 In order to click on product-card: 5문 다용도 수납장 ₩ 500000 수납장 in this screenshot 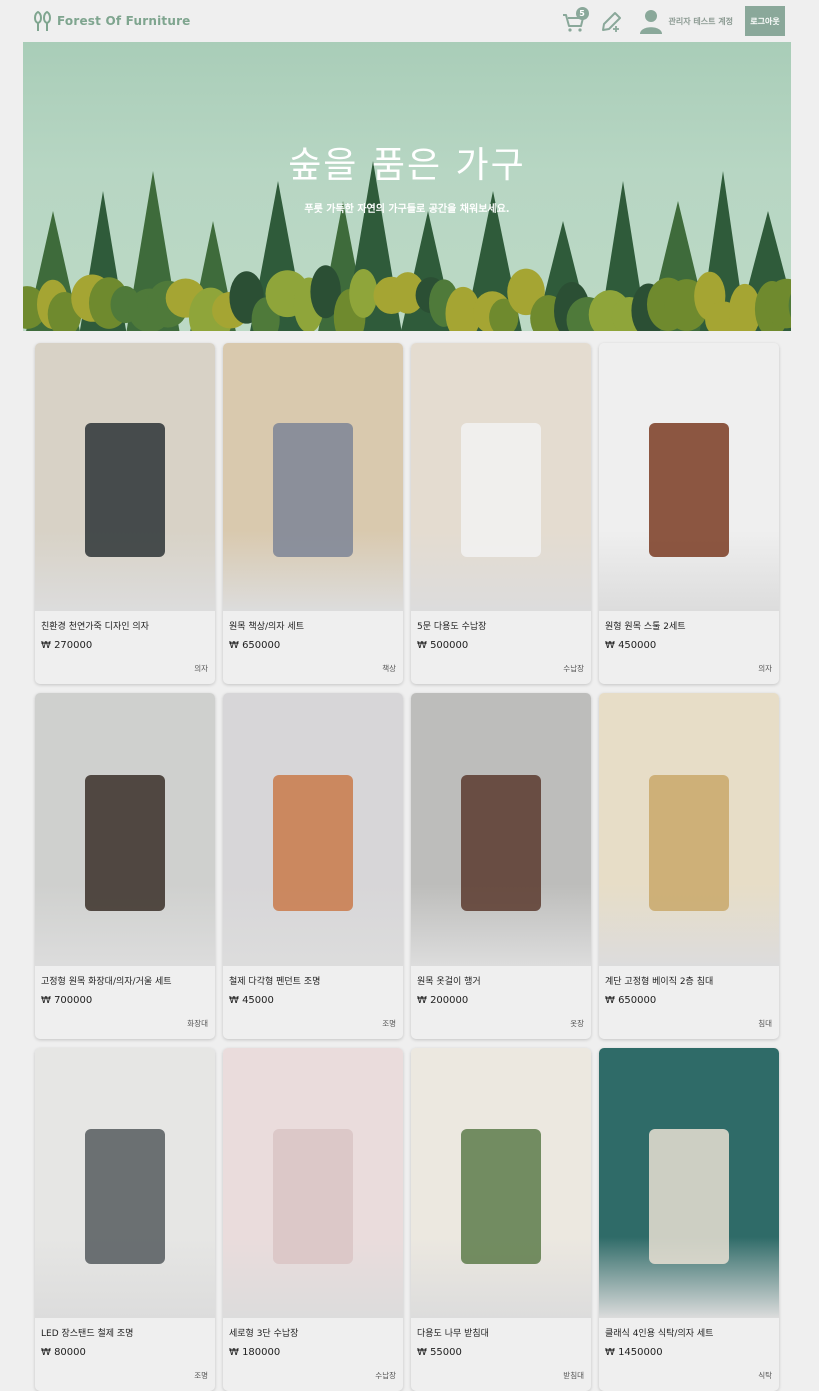, I will do `click(501, 513)`.